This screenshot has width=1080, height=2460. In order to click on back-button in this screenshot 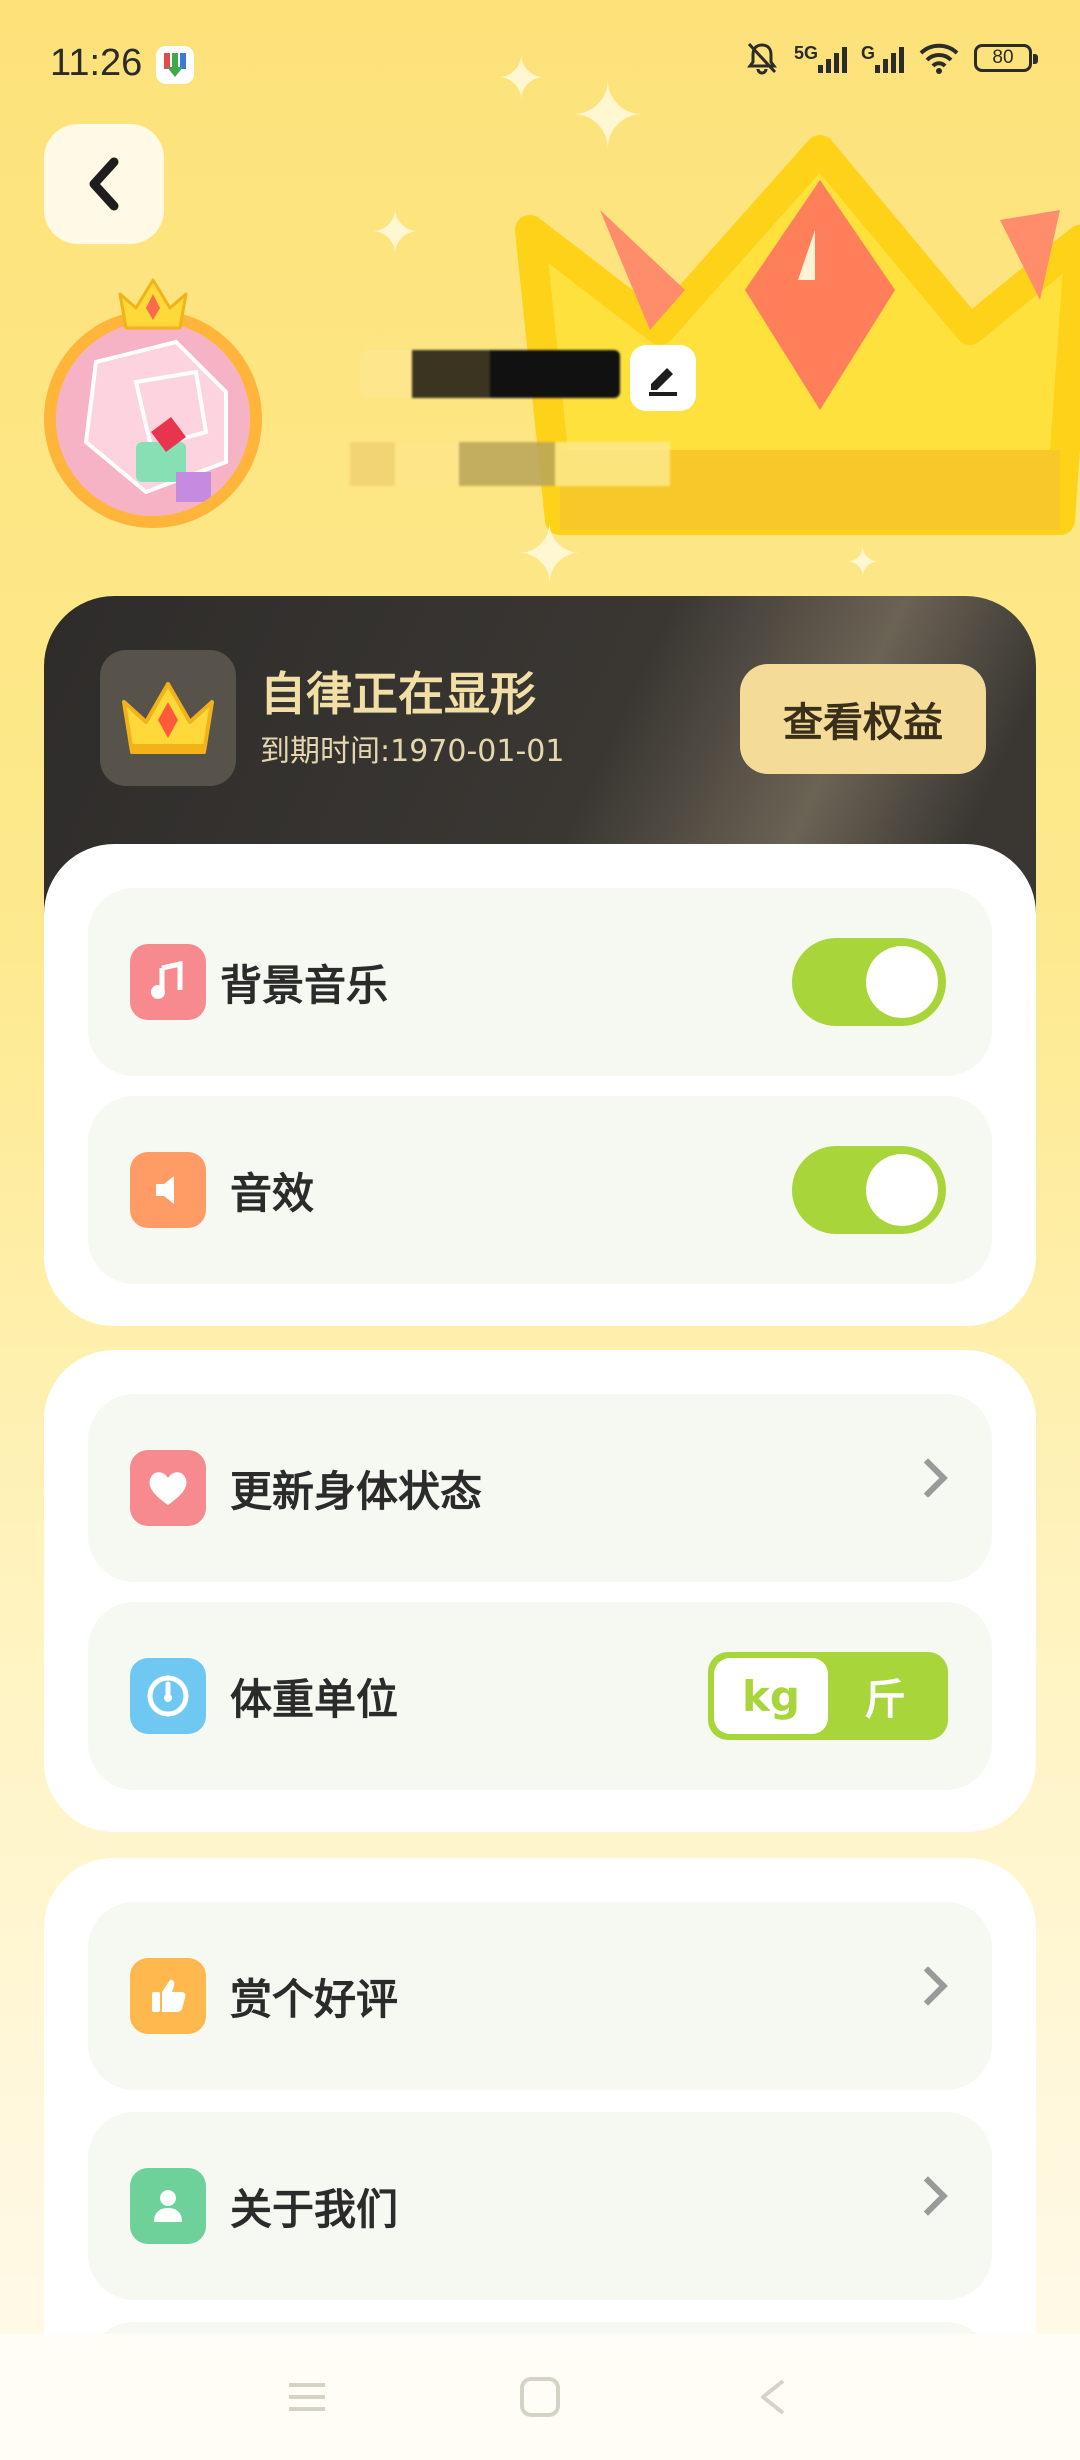, I will do `click(104, 184)`.